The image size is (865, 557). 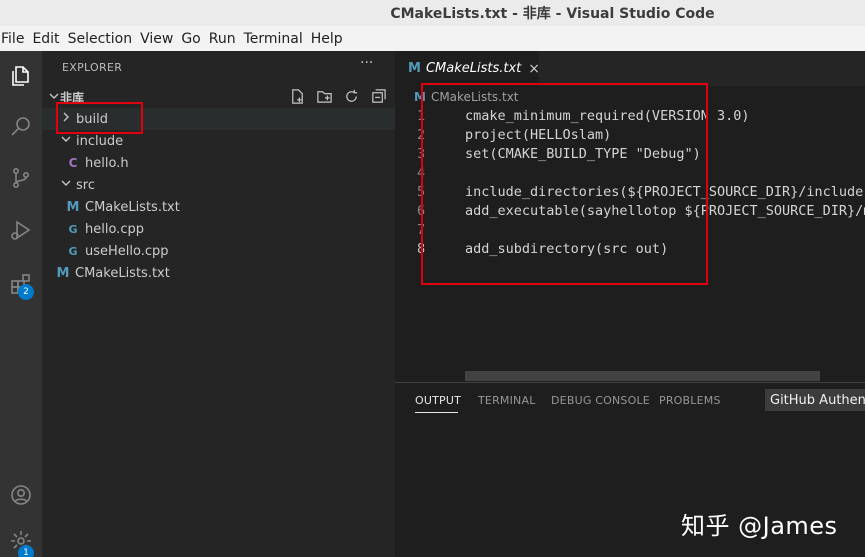 I want to click on run-debug-icon, so click(x=21, y=230).